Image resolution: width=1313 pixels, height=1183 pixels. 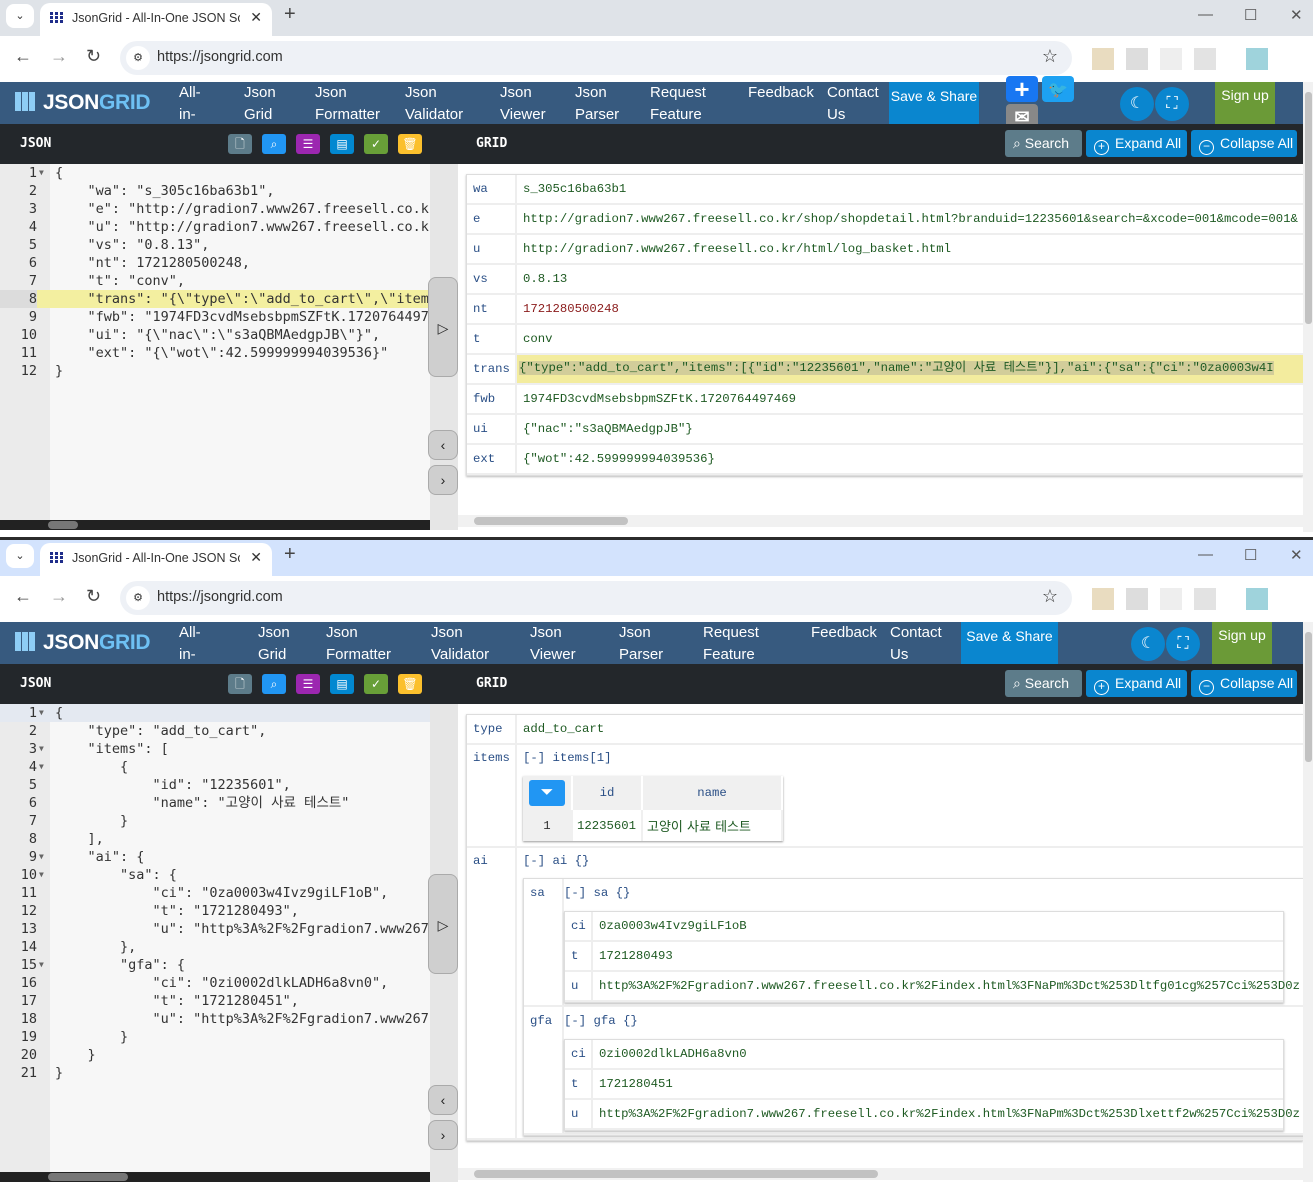 I want to click on back-button: ←, so click(x=23, y=596).